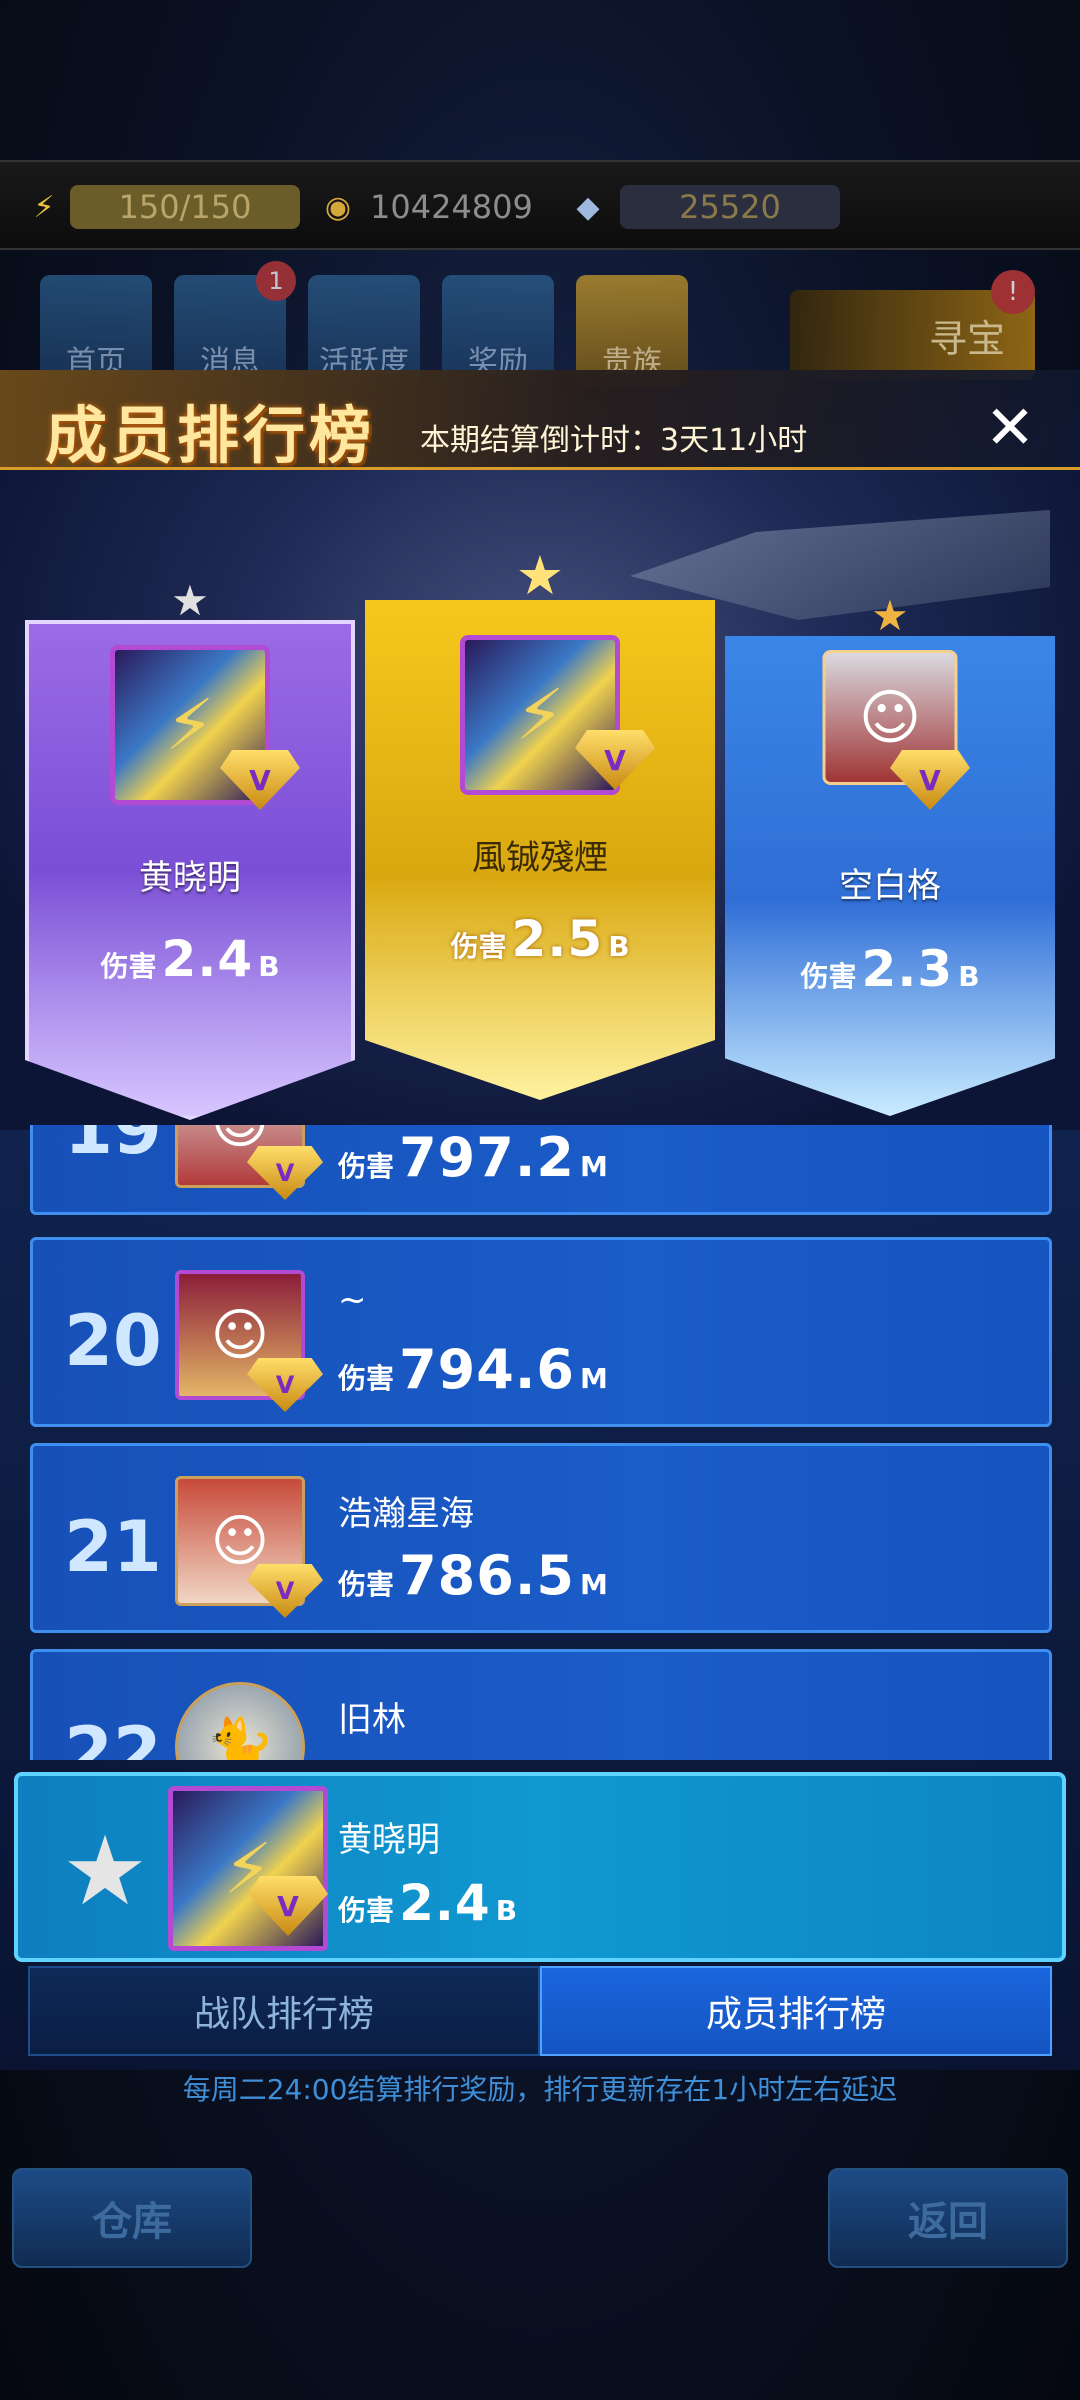 This screenshot has height=2400, width=1080. Describe the element at coordinates (588, 207) in the screenshot. I see `gem-icon: ◆` at that location.